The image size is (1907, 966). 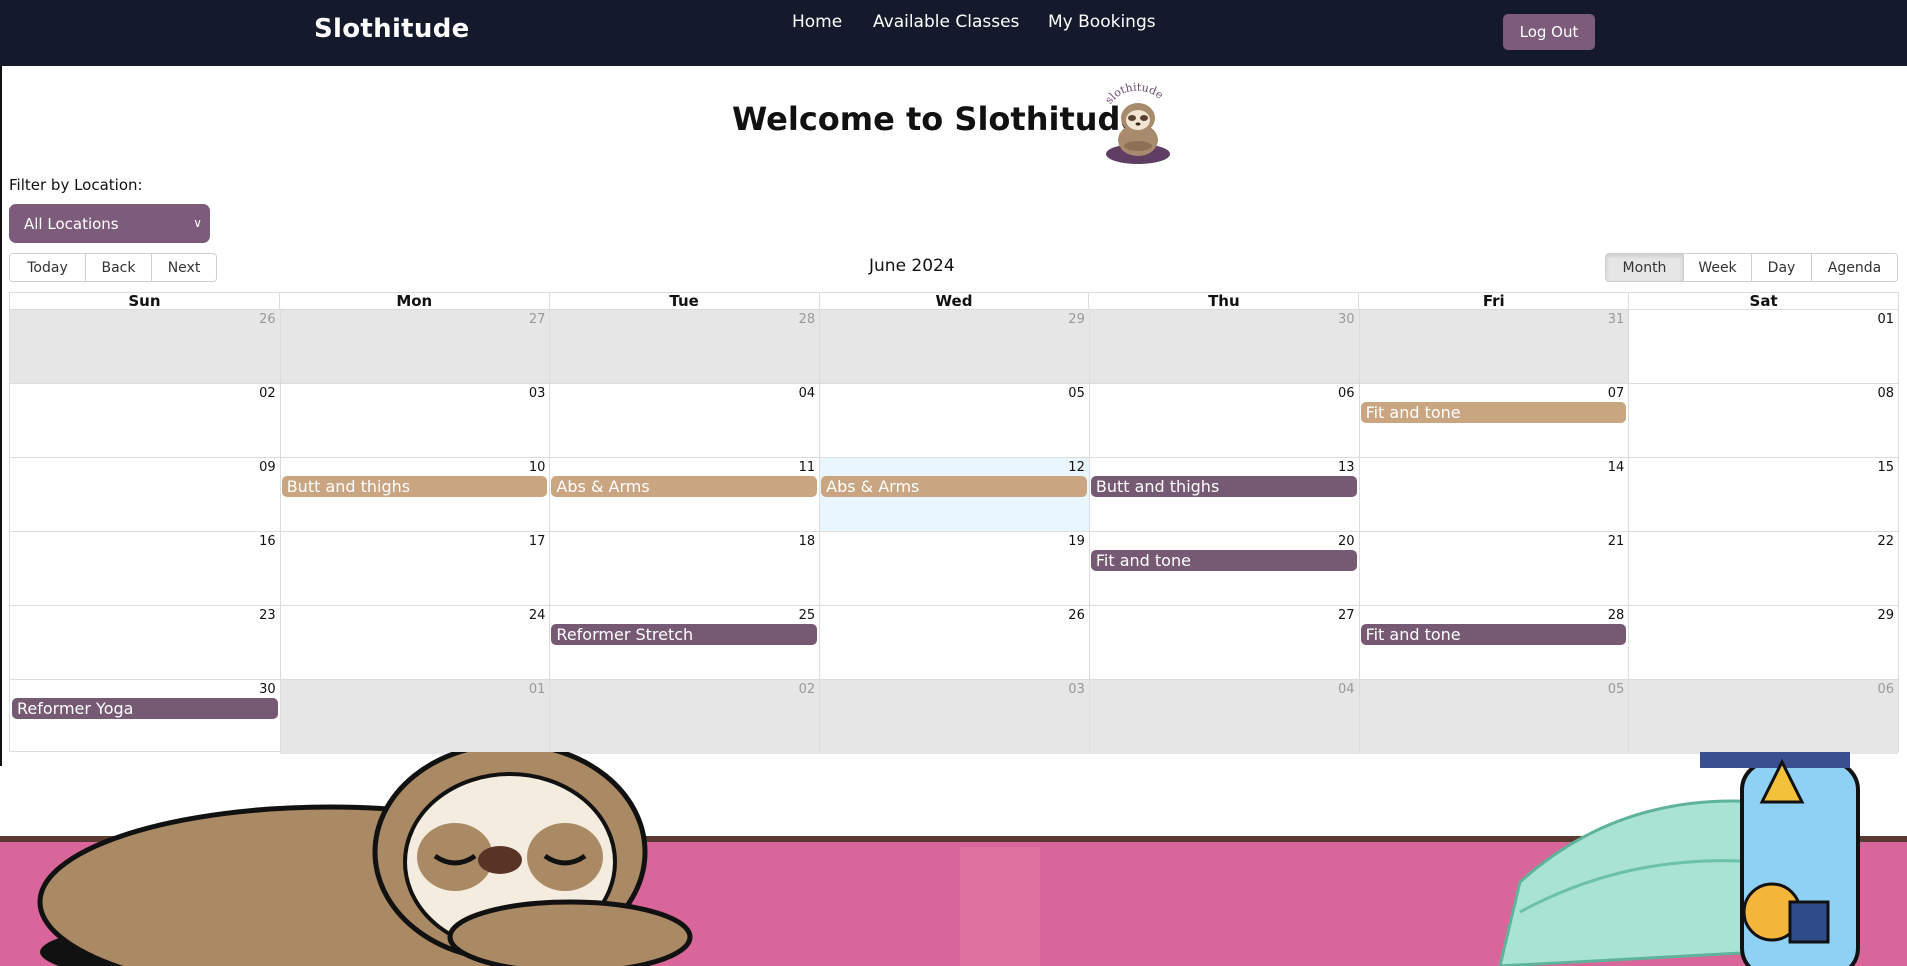 I want to click on calendar-week-row: 30 01 02 03 04 05 06 Reformer Yoga, so click(x=954, y=717).